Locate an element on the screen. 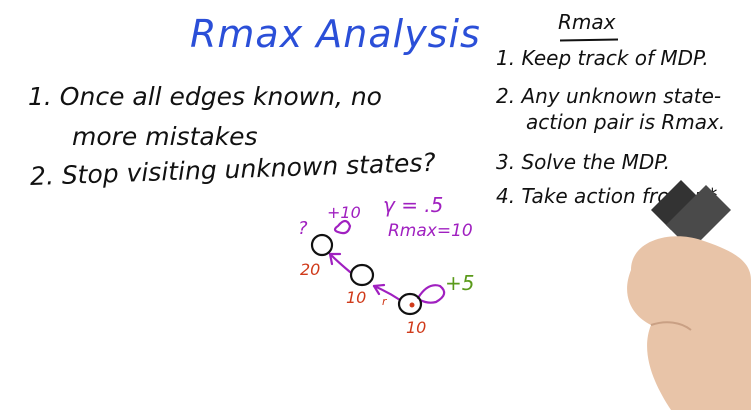  state-node-top is located at coordinates (322, 245).